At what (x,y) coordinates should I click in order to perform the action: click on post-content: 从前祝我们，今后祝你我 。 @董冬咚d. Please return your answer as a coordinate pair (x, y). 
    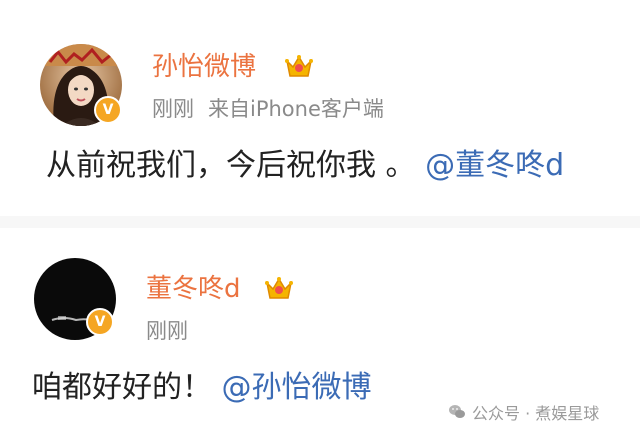
    Looking at the image, I should click on (305, 166).